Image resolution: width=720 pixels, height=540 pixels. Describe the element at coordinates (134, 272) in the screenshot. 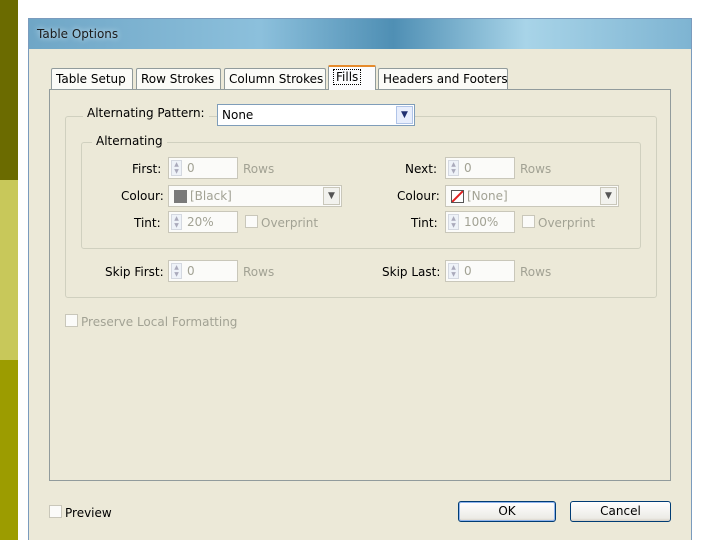

I see `skip-first-label: Skip First:` at that location.